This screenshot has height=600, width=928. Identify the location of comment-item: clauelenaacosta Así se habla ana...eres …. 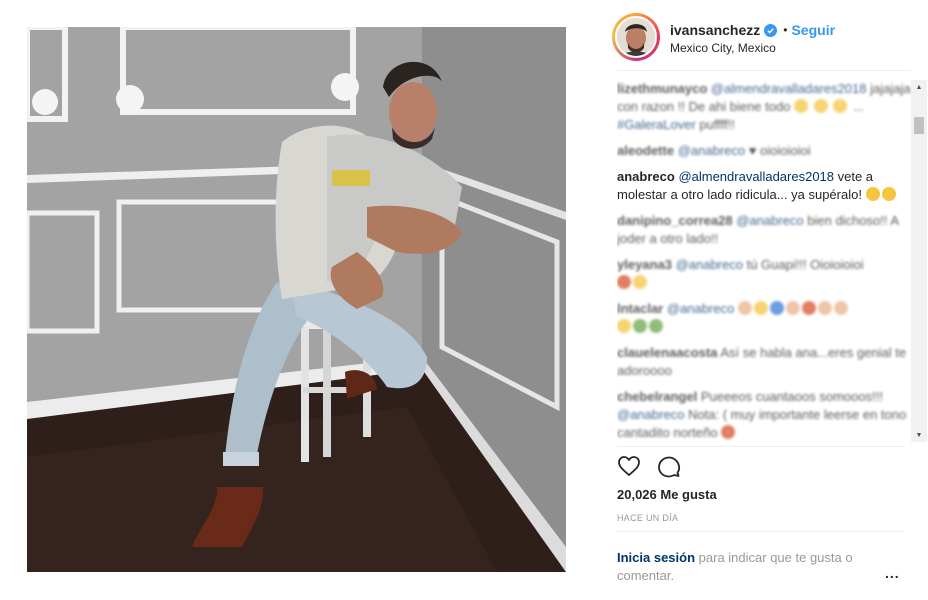
(764, 362).